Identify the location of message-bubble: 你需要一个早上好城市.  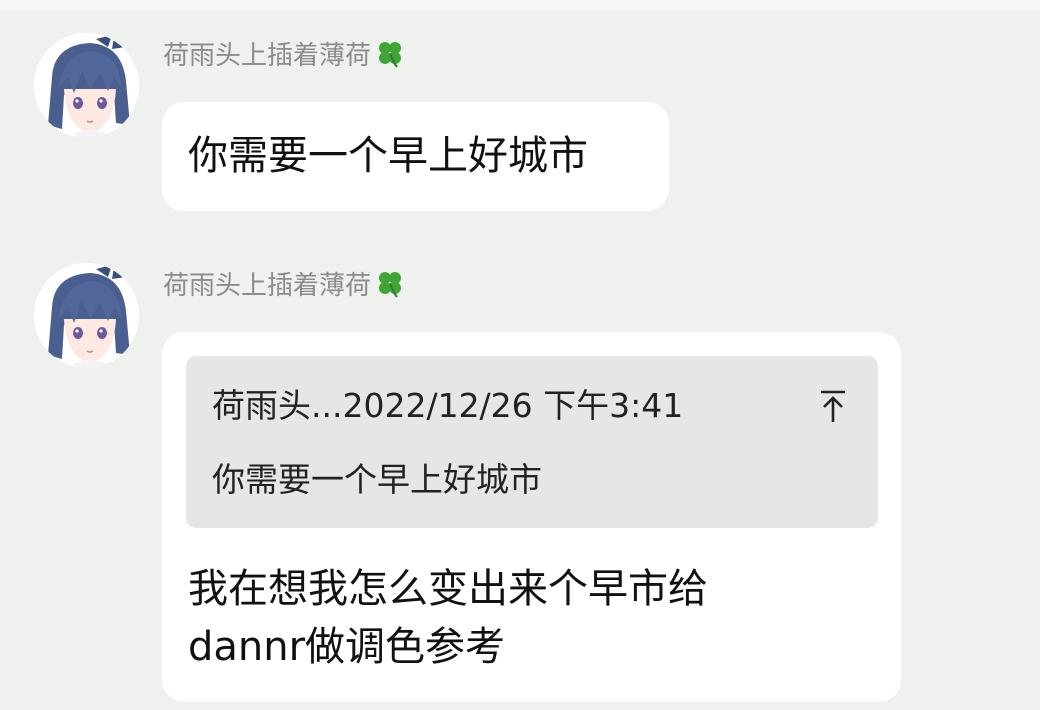
(415, 156).